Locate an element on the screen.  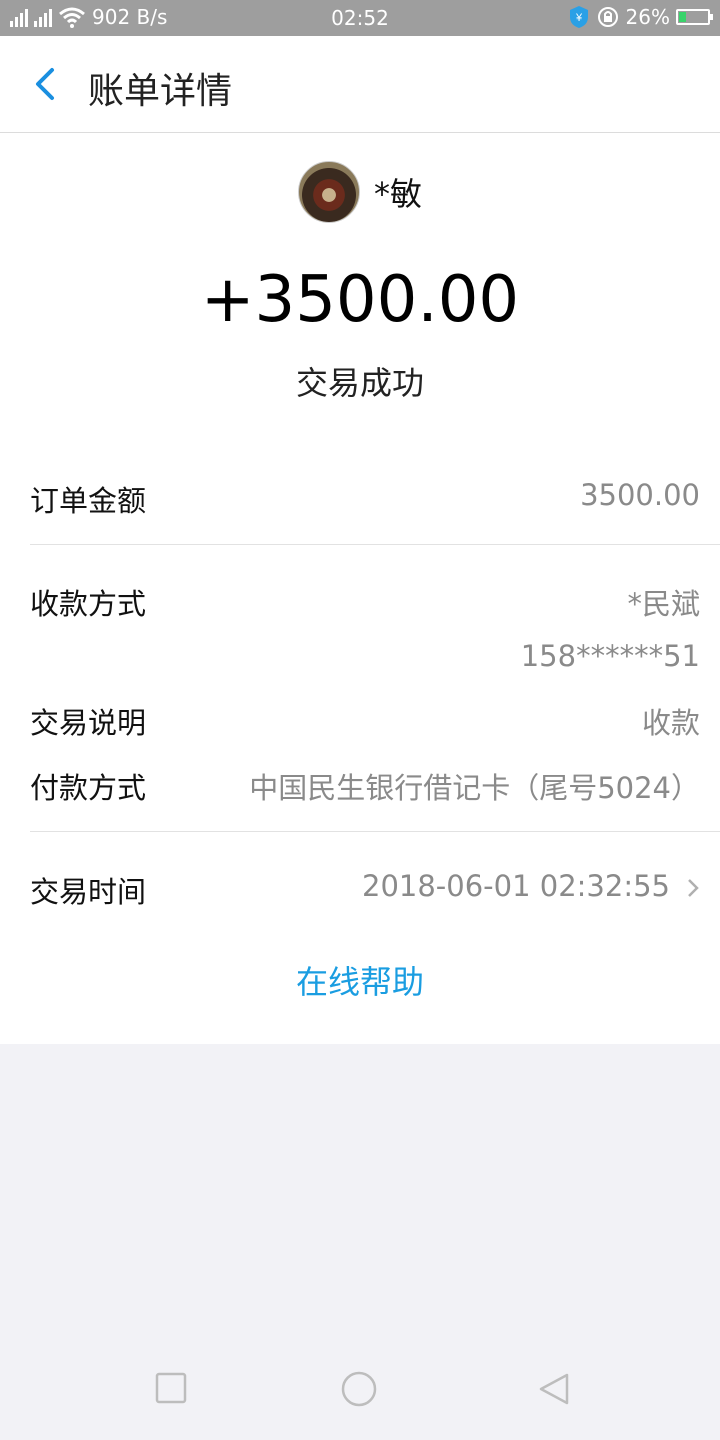
shield-icon: ¥ is located at coordinates (578, 17).